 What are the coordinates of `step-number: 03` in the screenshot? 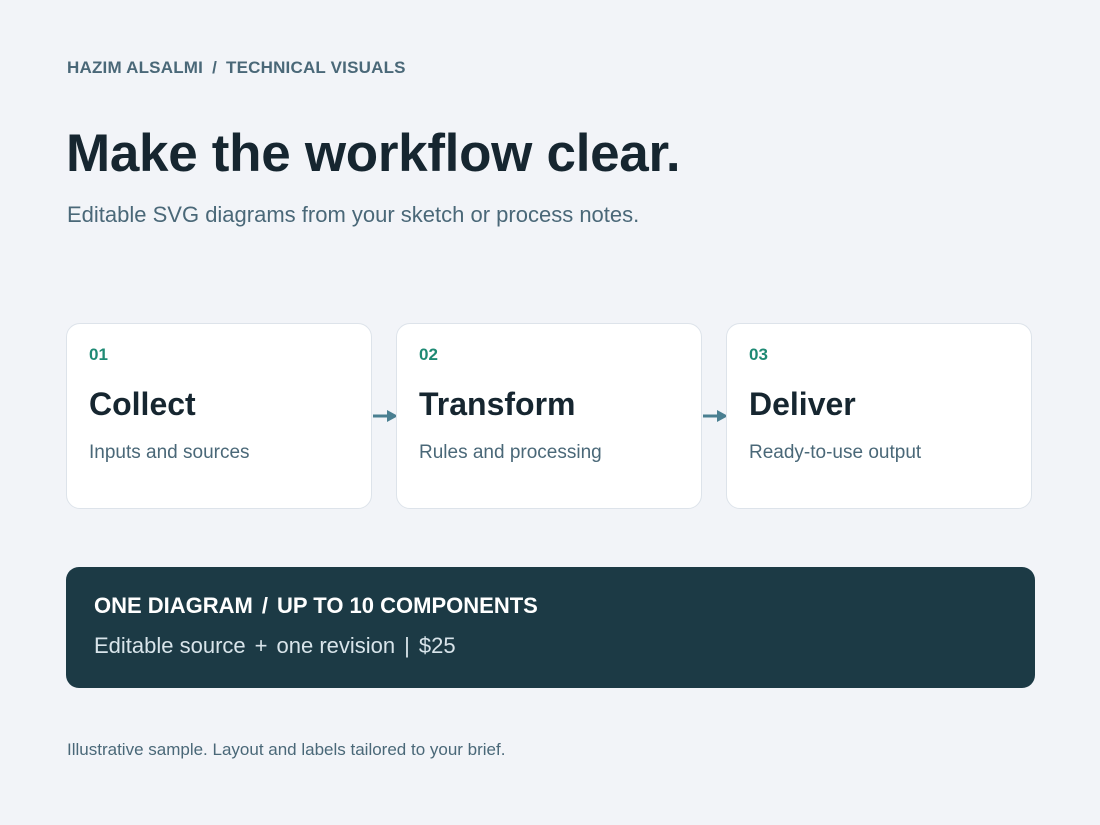 It's located at (758, 354).